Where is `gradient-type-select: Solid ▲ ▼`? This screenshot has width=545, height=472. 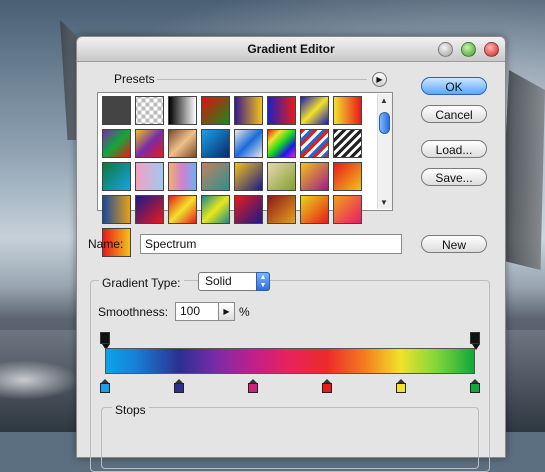
gradient-type-select: Solid ▲ ▼ is located at coordinates (234, 281).